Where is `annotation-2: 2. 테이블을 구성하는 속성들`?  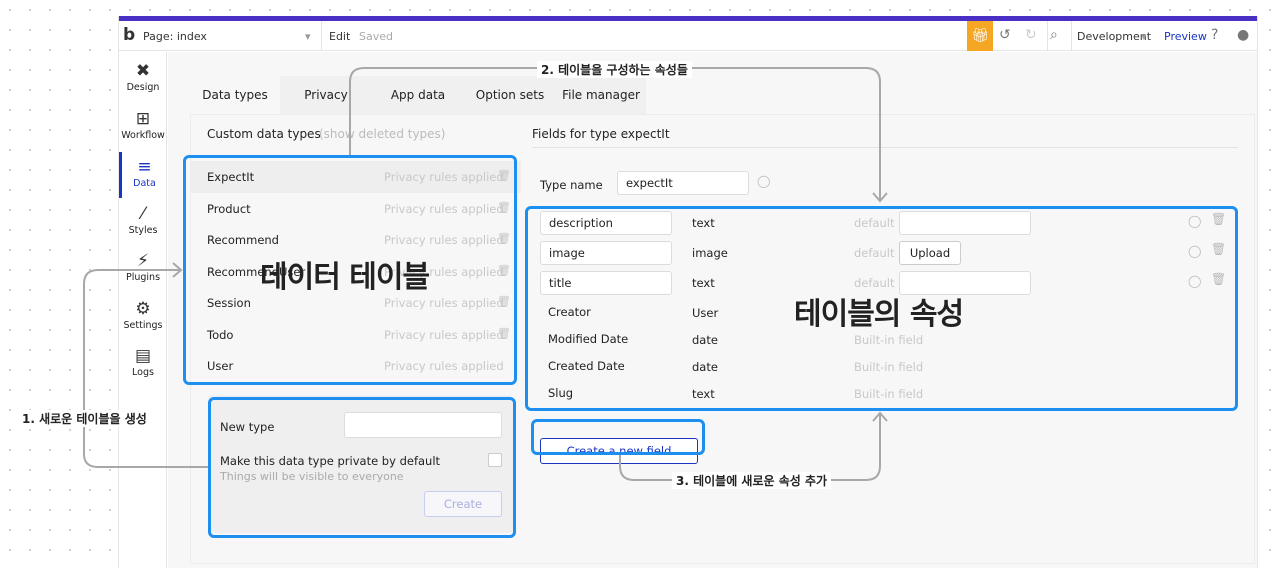 annotation-2: 2. 테이블을 구성하는 속성들 is located at coordinates (614, 69).